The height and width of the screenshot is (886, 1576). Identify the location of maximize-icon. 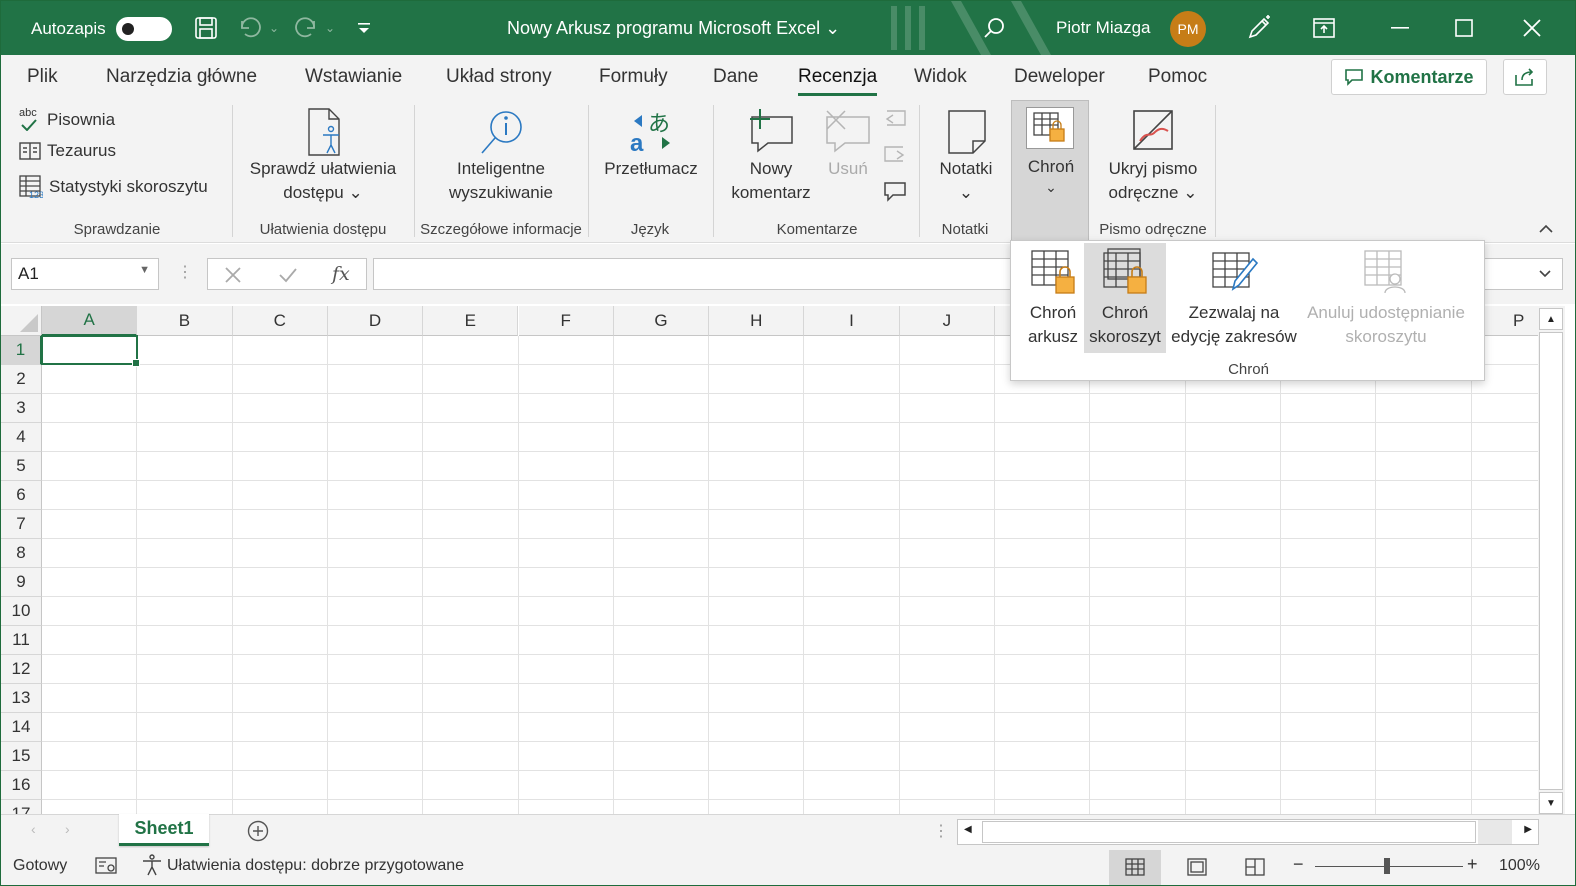
(1464, 28).